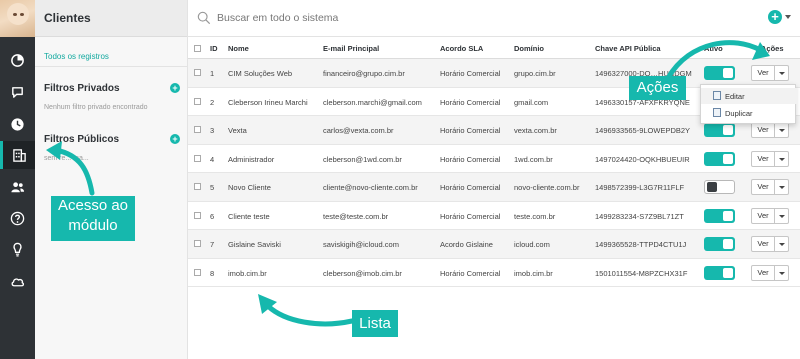 The height and width of the screenshot is (359, 800). I want to click on cell-domain: icloud.com, so click(532, 244).